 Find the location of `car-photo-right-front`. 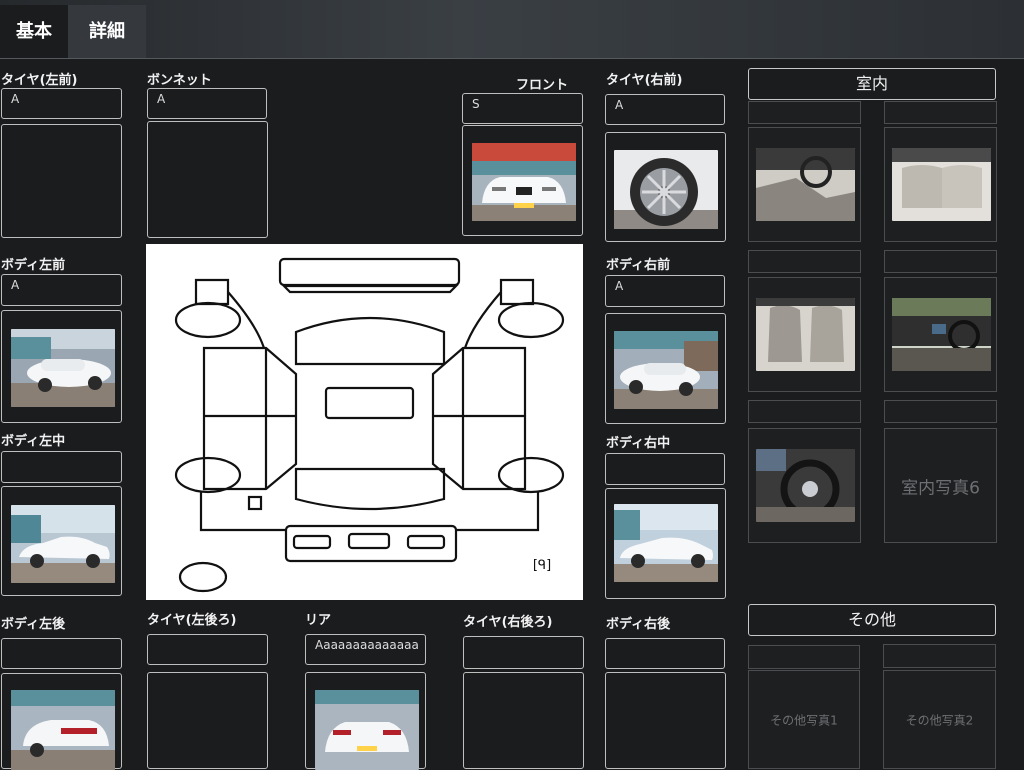

car-photo-right-front is located at coordinates (666, 370).